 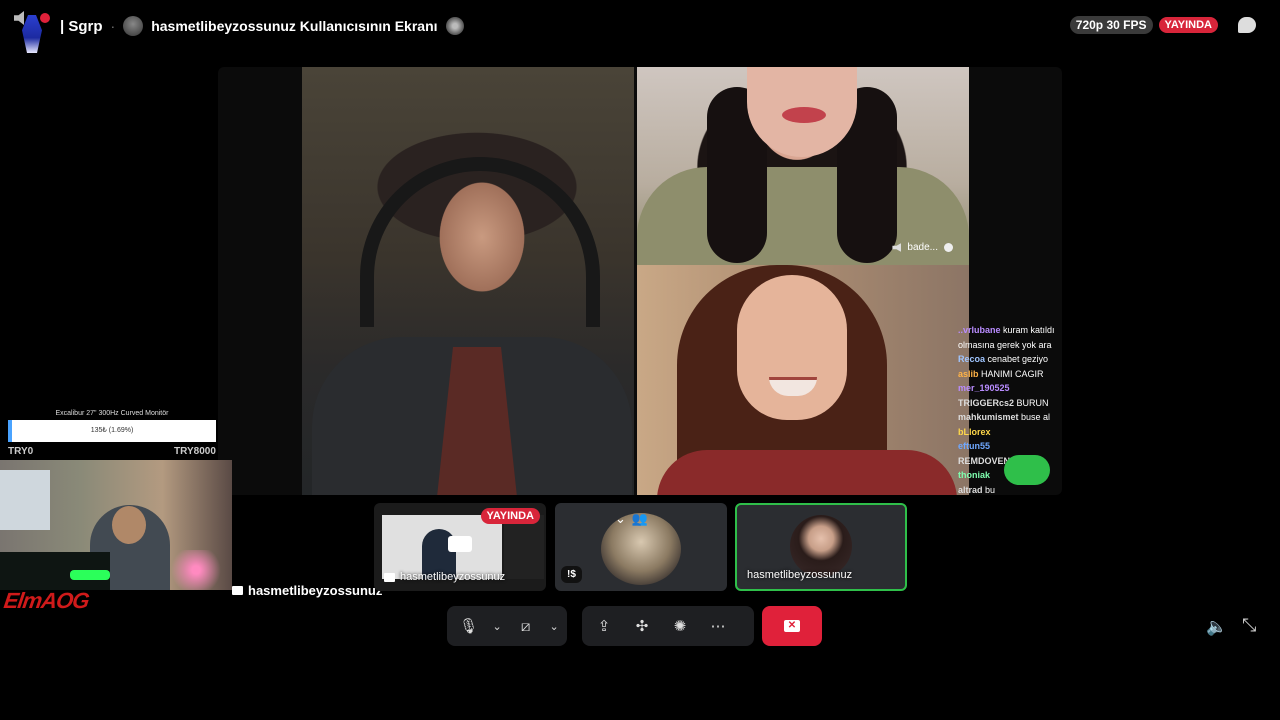 I want to click on media-controls: 🎙 ⌄ ⧄ ⌄, so click(x=507, y=626).